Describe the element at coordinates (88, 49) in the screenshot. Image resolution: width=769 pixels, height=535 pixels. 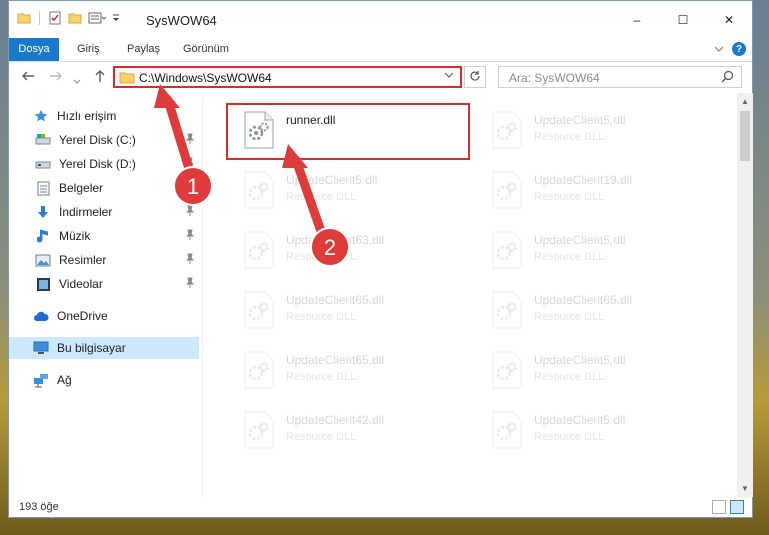
I see `tab-home: Giriş` at that location.